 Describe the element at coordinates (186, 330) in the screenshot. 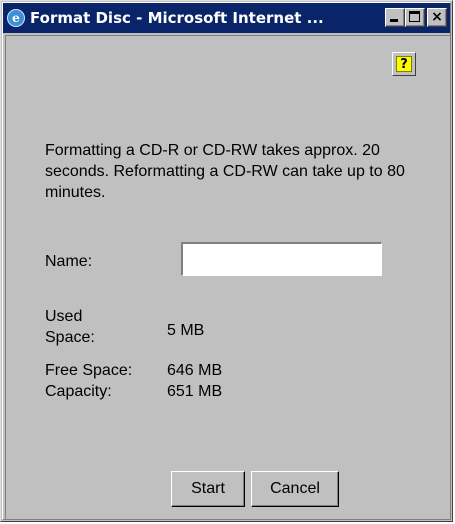

I see `used-space-value: 5 MB` at that location.